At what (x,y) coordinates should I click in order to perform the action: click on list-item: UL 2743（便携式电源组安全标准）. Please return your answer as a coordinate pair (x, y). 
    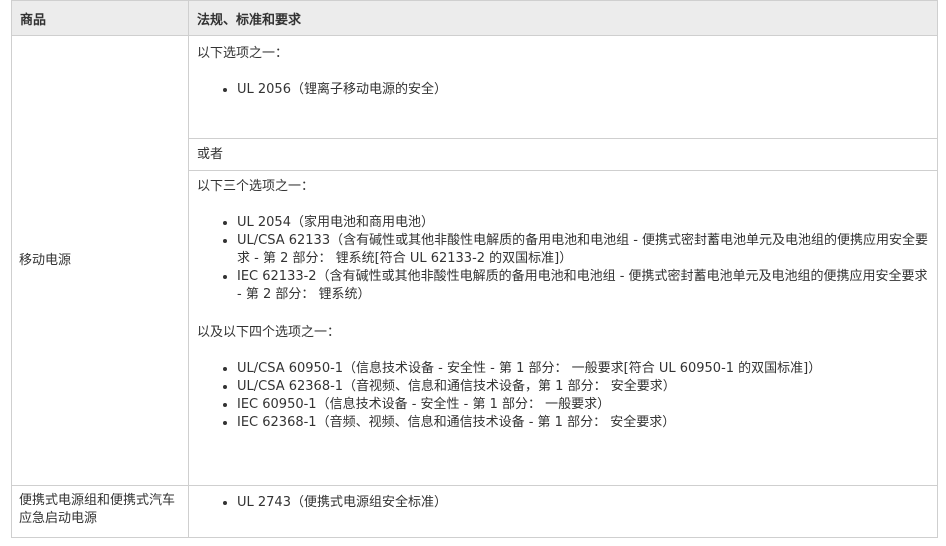
    Looking at the image, I should click on (583, 503).